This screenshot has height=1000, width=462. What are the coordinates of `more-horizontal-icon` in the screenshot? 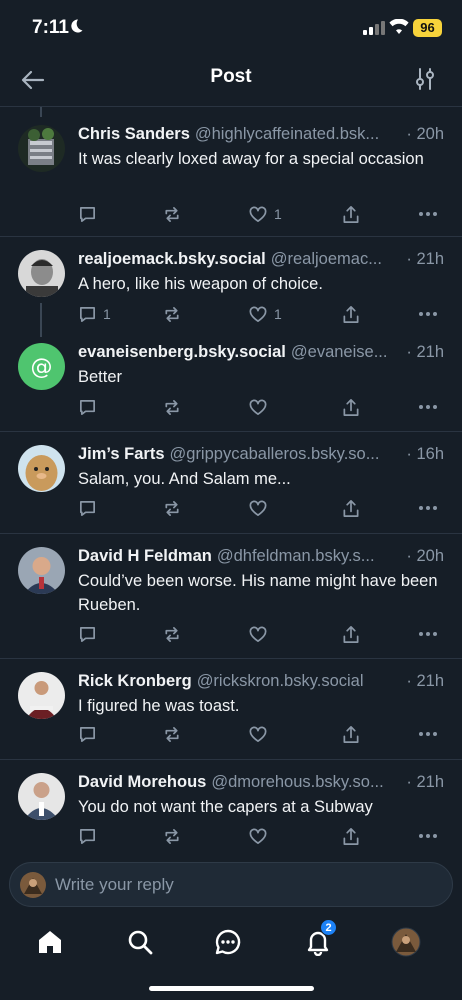 It's located at (428, 508).